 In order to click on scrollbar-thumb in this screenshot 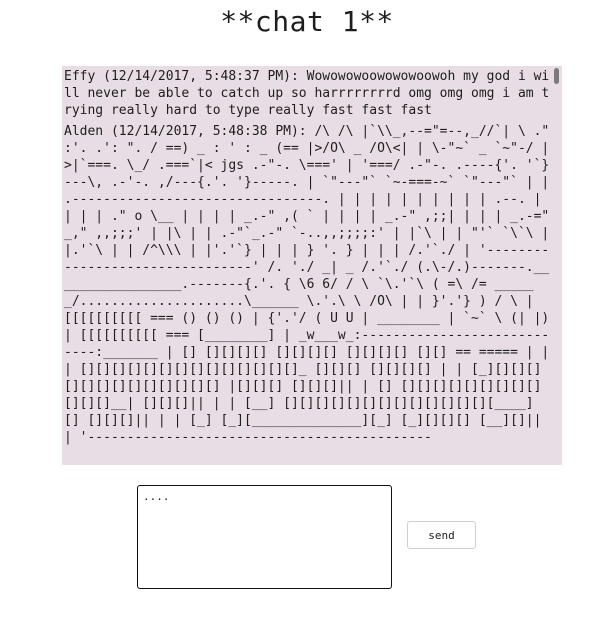, I will do `click(556, 76)`.